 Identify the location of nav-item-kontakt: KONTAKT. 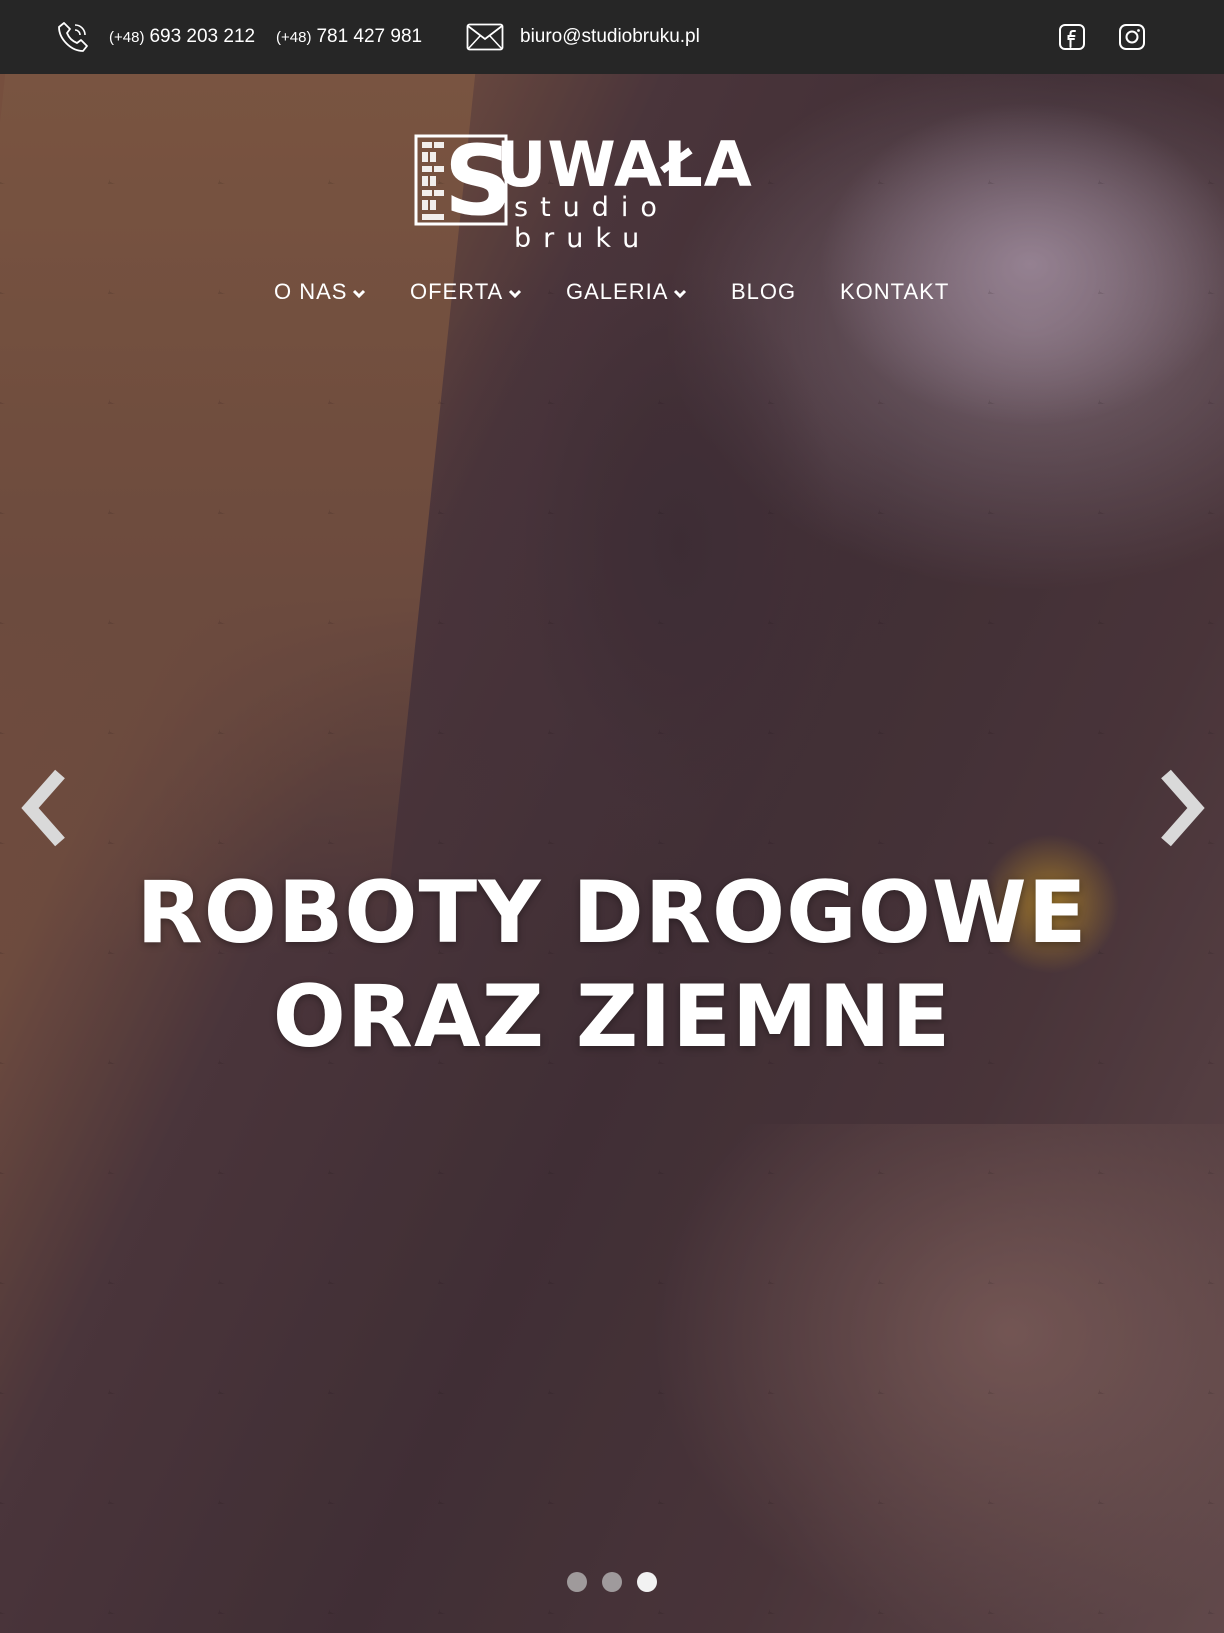
(894, 292).